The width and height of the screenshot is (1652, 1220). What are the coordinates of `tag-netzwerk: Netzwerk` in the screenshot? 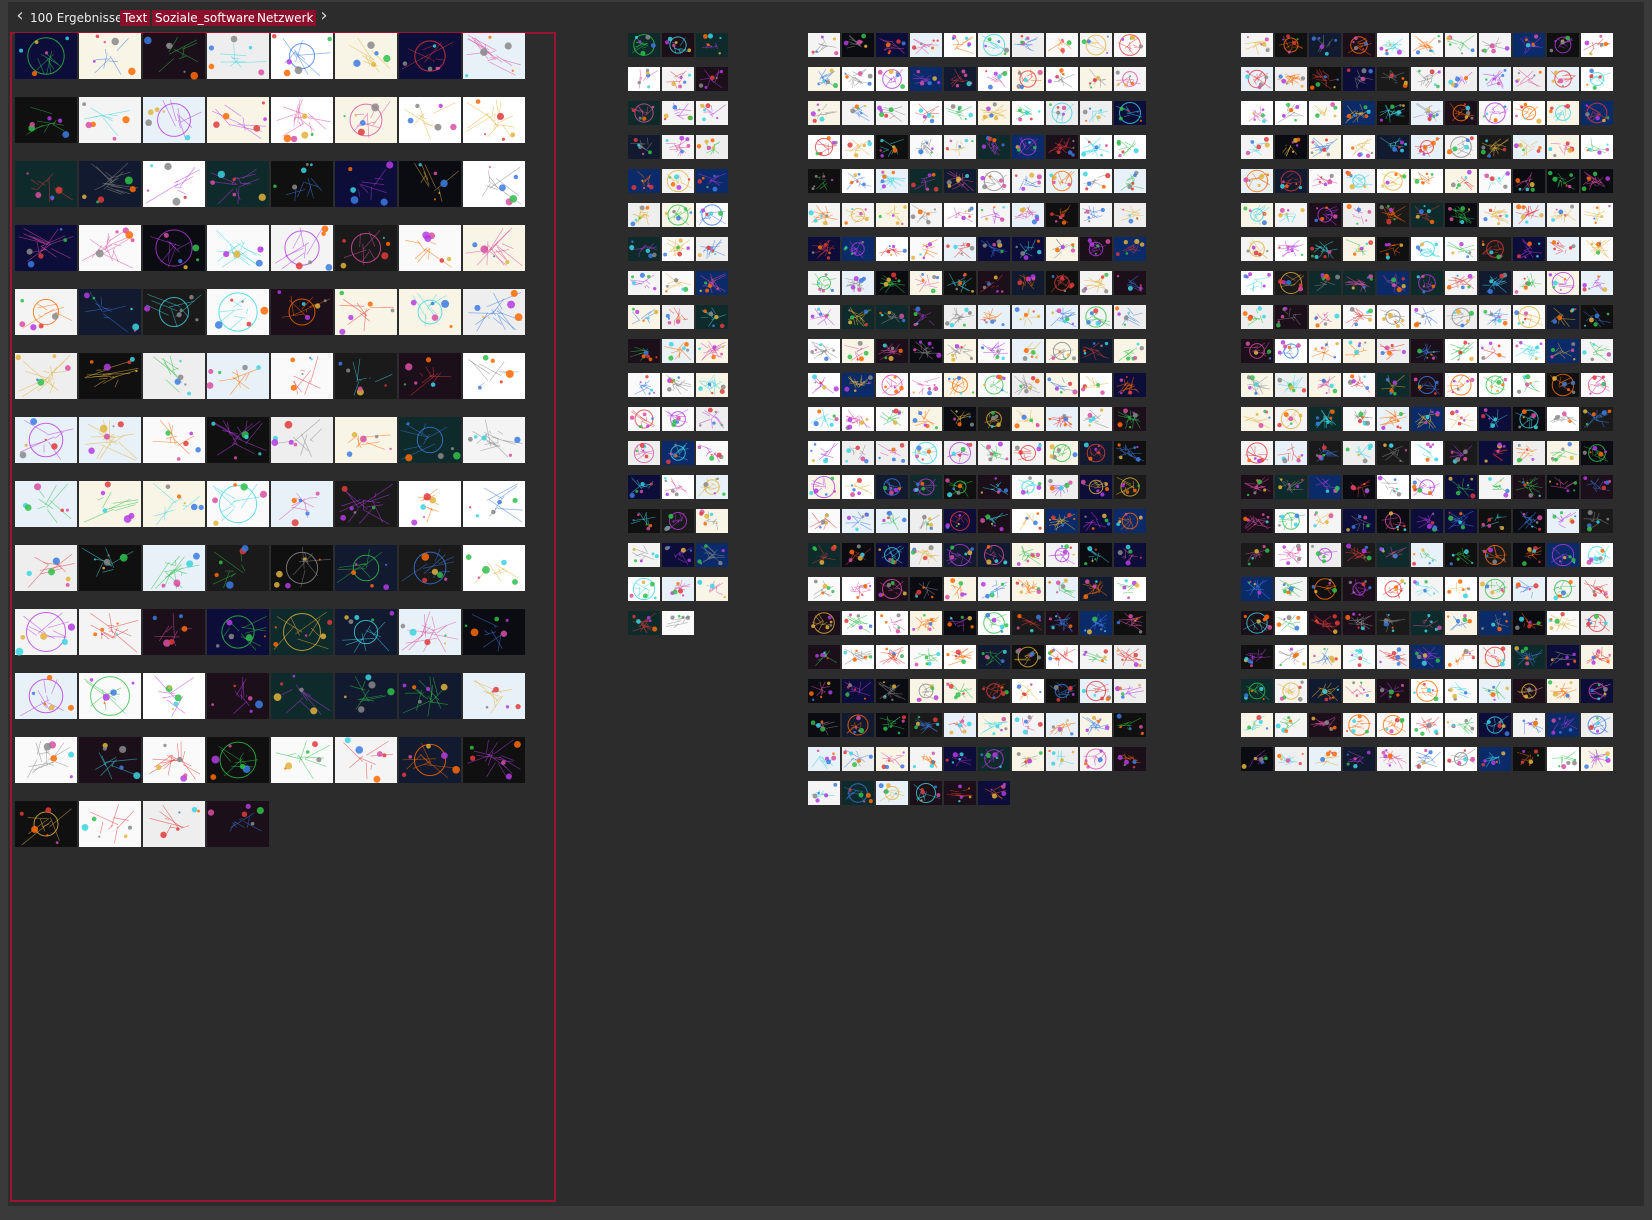 It's located at (285, 18).